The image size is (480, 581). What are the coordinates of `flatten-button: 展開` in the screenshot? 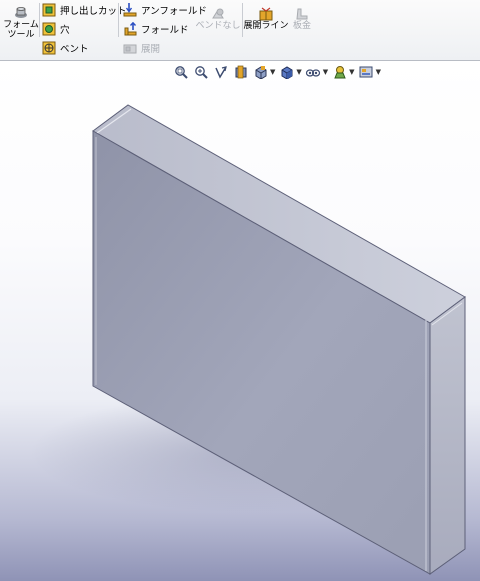 It's located at (141, 48).